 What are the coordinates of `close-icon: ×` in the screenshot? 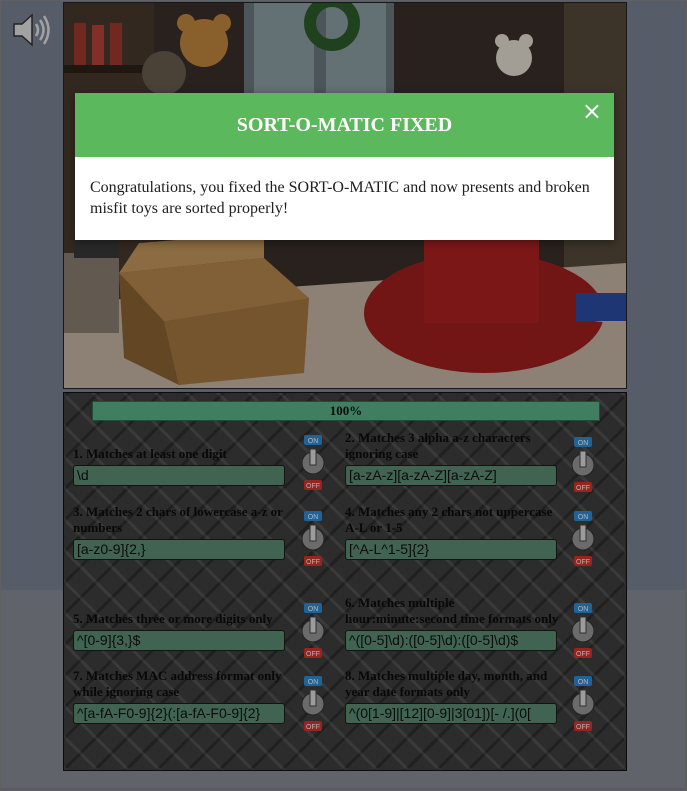 It's located at (592, 111).